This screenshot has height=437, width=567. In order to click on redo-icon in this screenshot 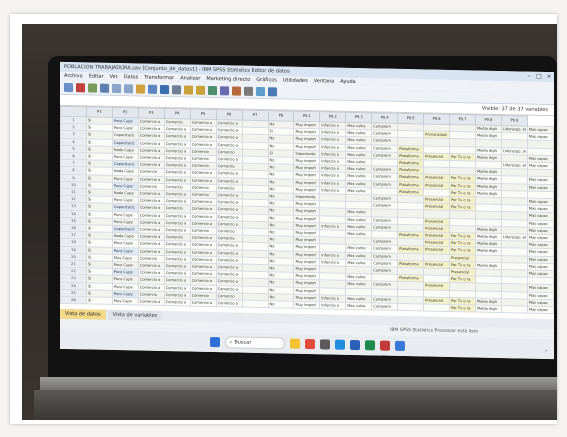, I will do `click(128, 89)`.